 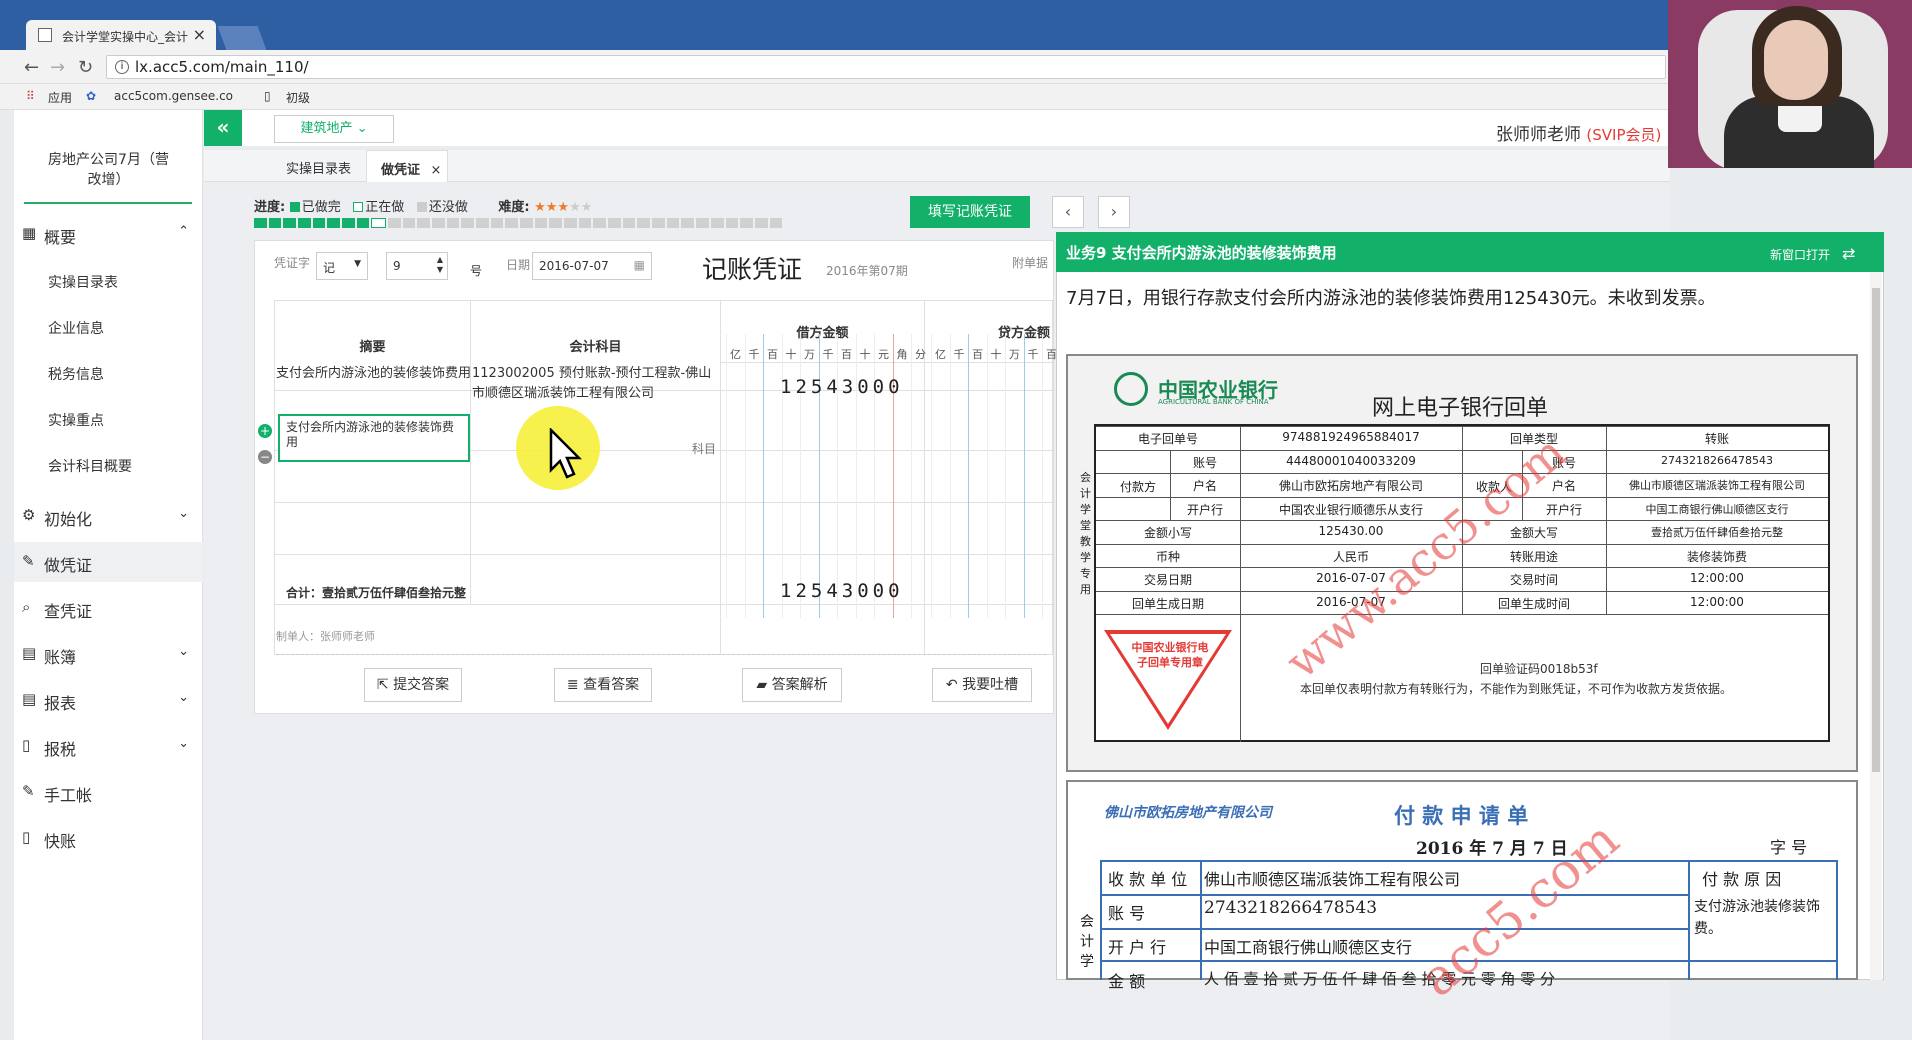 I want to click on next-button: ›, so click(x=1114, y=212).